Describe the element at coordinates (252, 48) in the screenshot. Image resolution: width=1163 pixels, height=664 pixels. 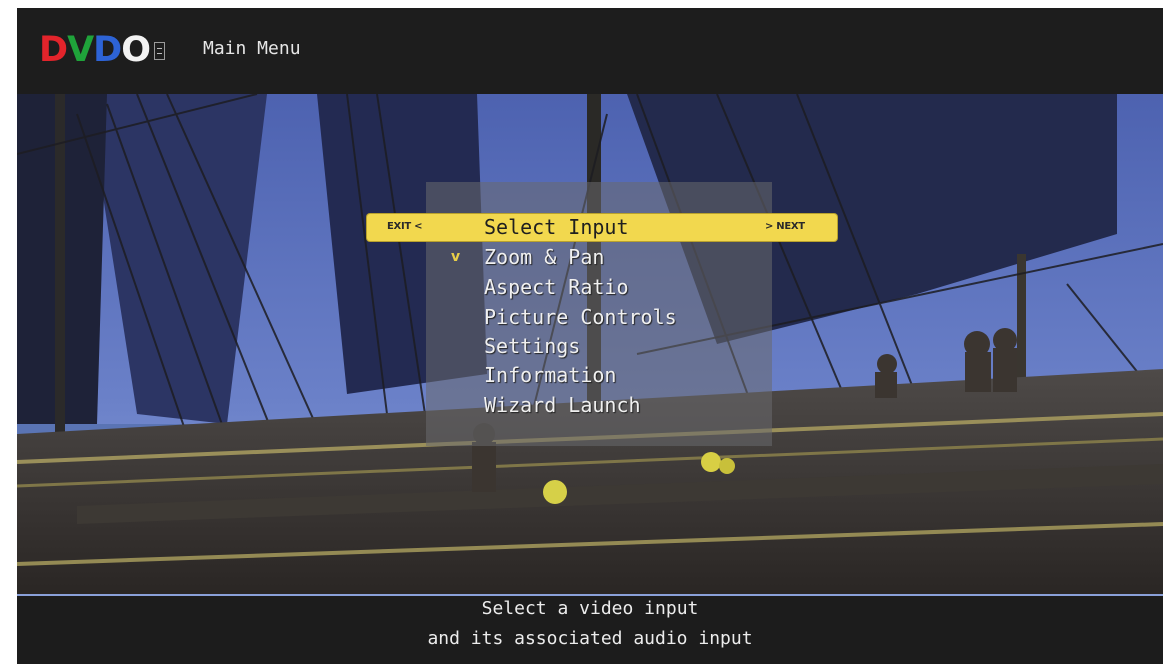
I see `page-title: Main Menu` at that location.